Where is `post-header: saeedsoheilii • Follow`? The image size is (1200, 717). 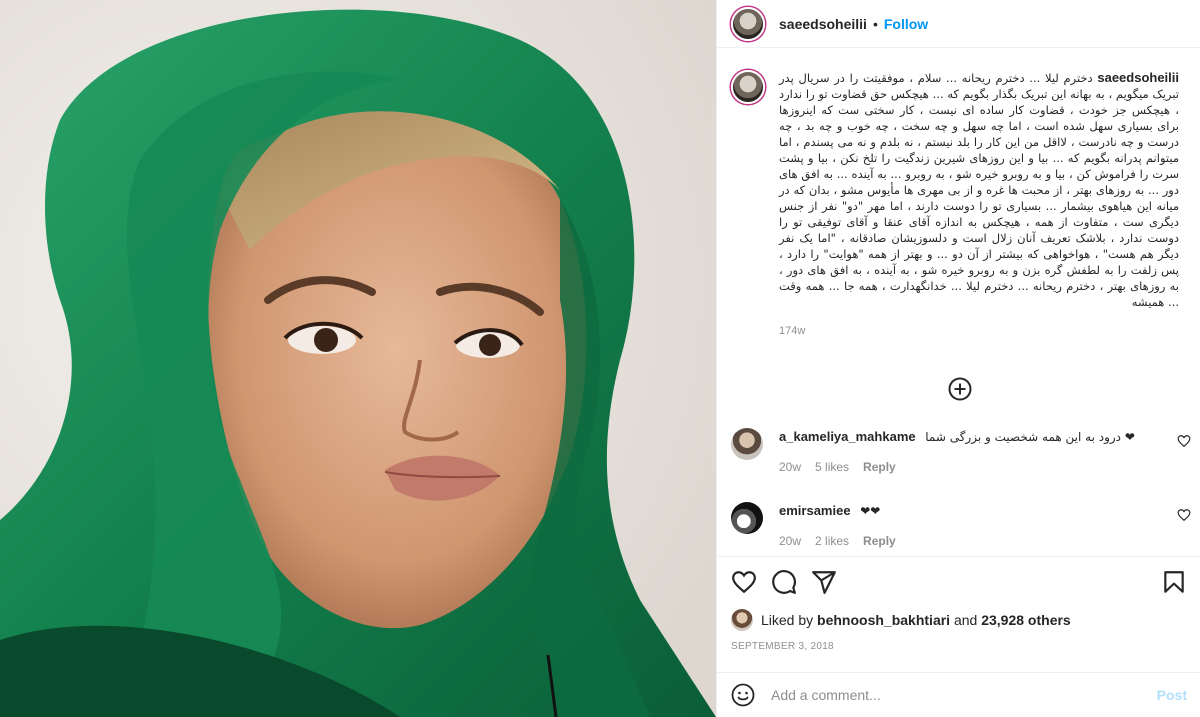
post-header: saeedsoheilii • Follow is located at coordinates (958, 24).